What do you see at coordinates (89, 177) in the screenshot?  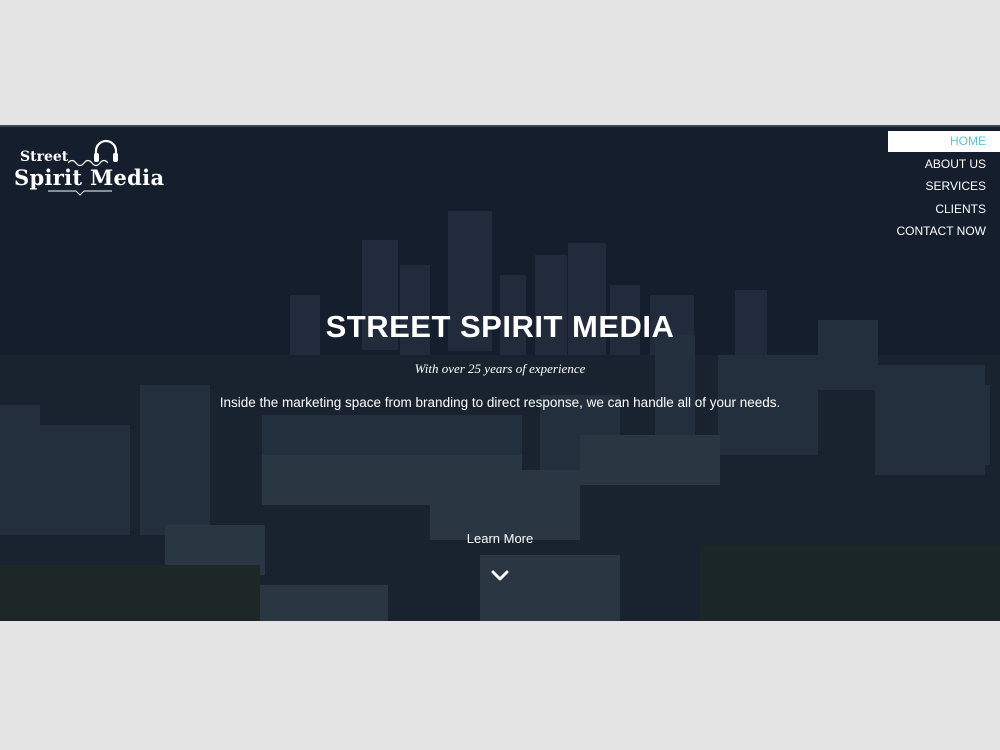 I see `logo-line-spirit-media: Spirit Media` at bounding box center [89, 177].